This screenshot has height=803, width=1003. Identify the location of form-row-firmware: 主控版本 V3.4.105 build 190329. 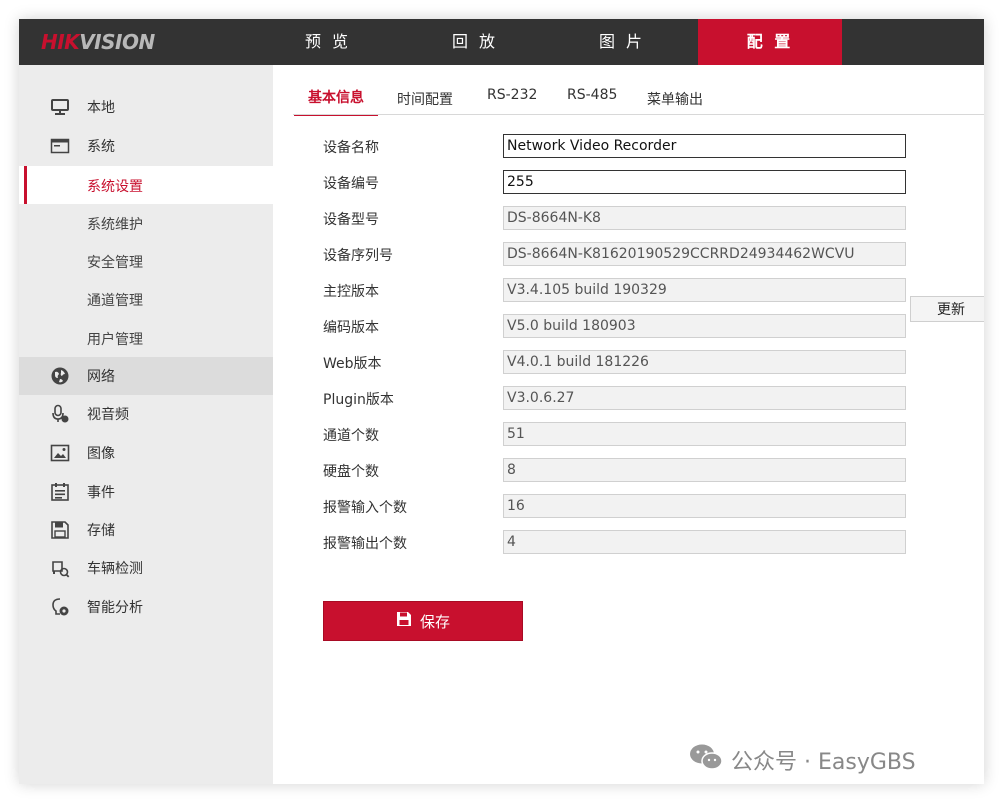
(653, 290).